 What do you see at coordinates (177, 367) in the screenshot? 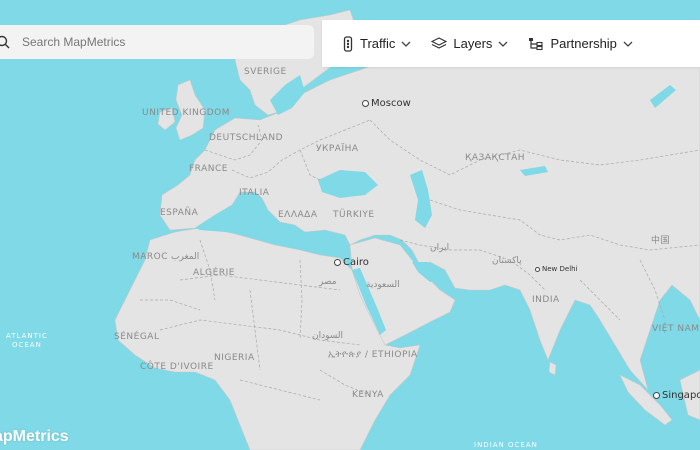
I see `label-cote-divoire: CÔTE D'IVOIRE` at bounding box center [177, 367].